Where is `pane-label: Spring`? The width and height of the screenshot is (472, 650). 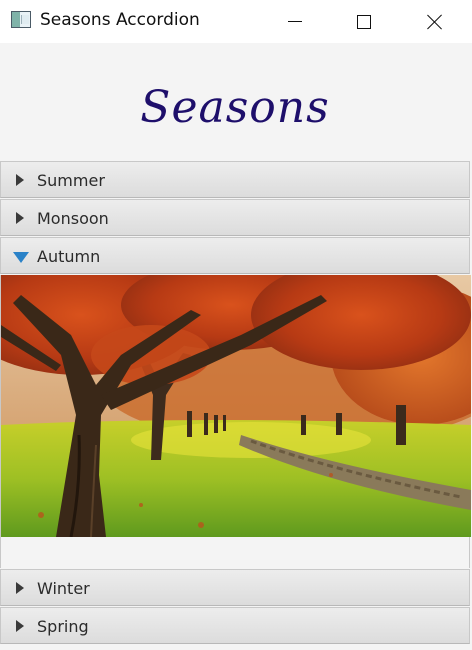
pane-label: Spring is located at coordinates (63, 626).